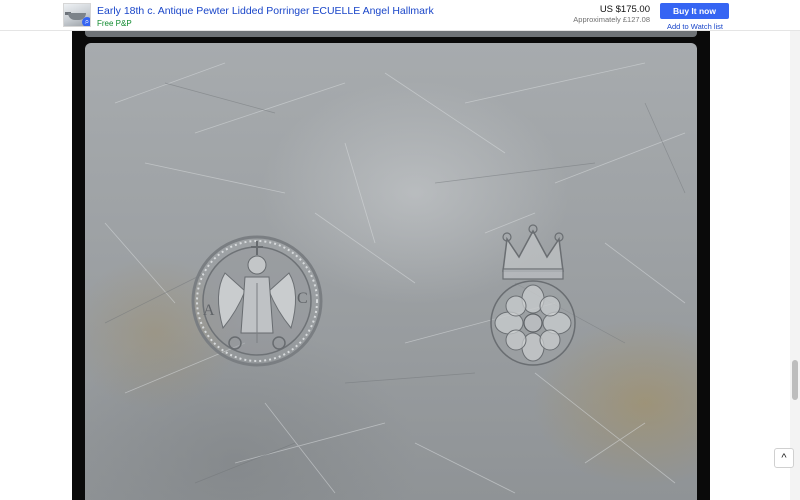 Image resolution: width=800 pixels, height=500 pixels. What do you see at coordinates (114, 23) in the screenshot?
I see `shipping-label: Free P&P` at bounding box center [114, 23].